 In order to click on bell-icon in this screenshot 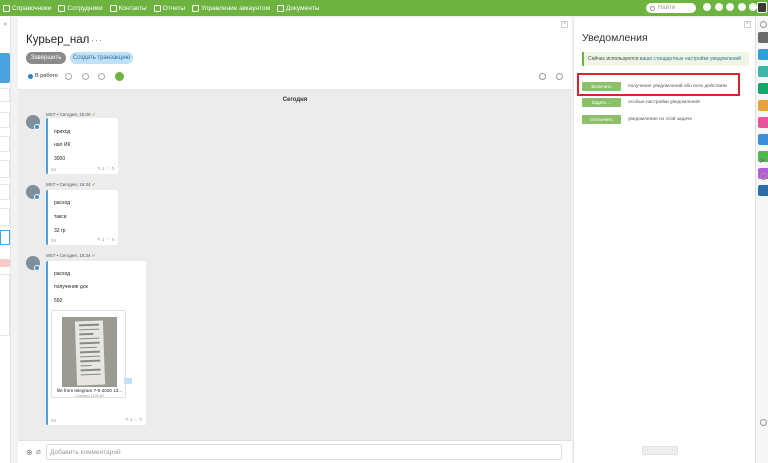, I will do `click(718, 7)`.